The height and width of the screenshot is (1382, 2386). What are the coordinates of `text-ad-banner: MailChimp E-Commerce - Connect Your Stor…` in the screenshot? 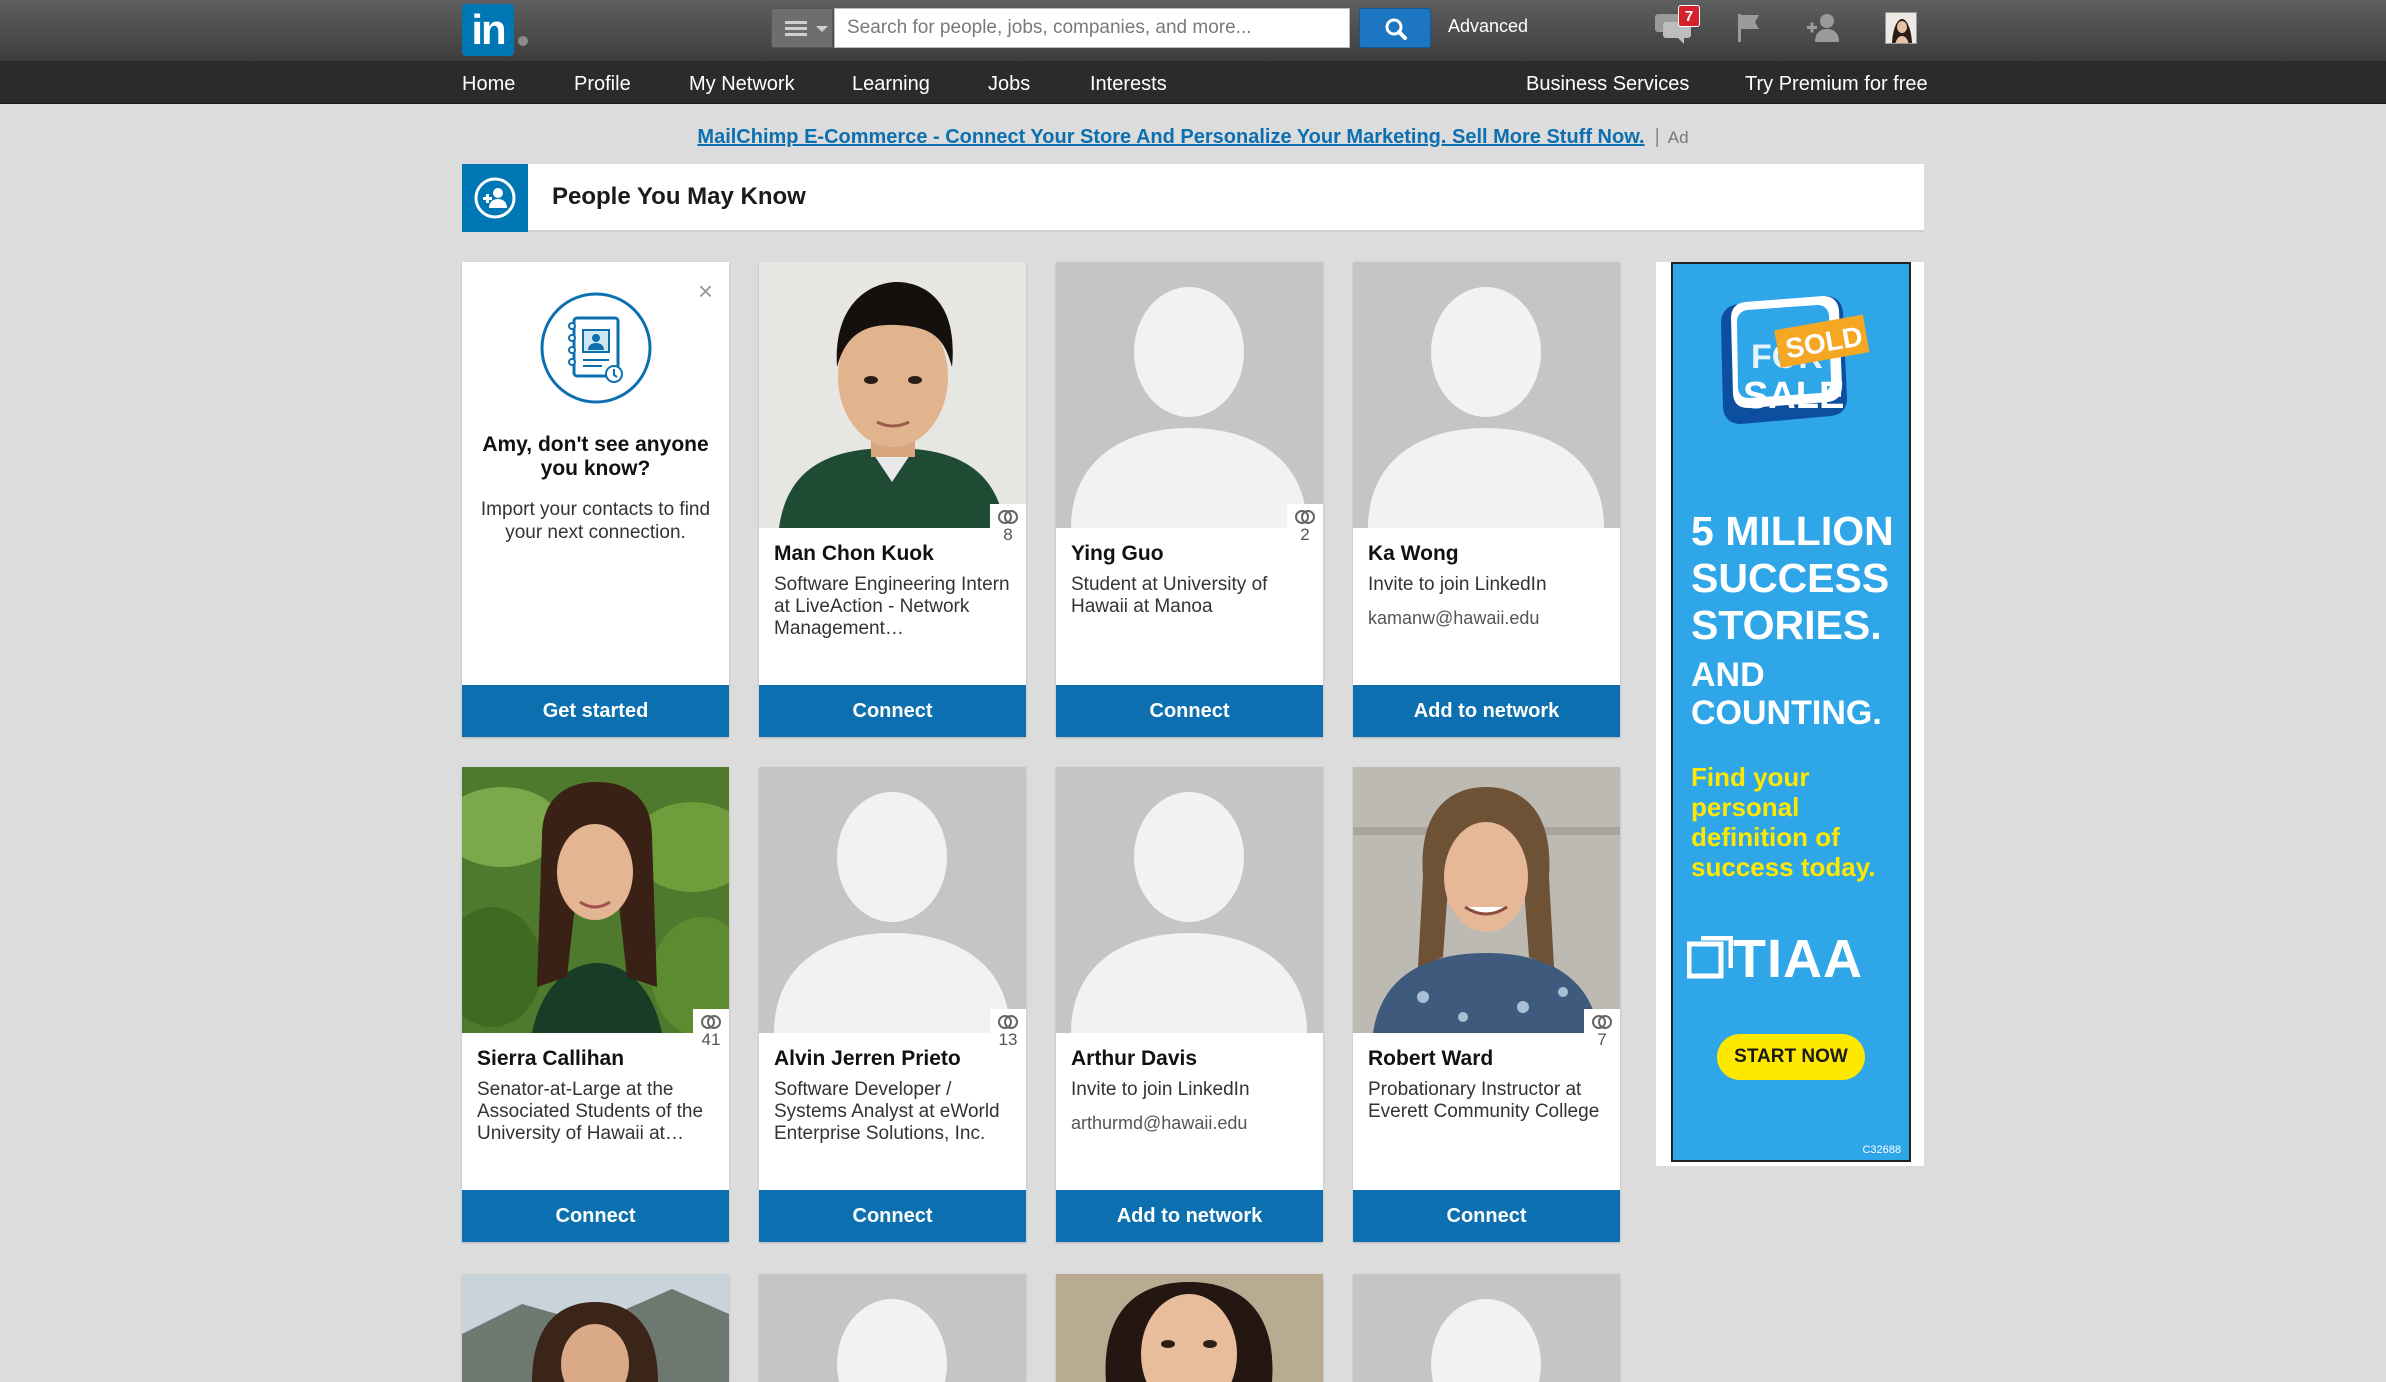 It's located at (1193, 137).